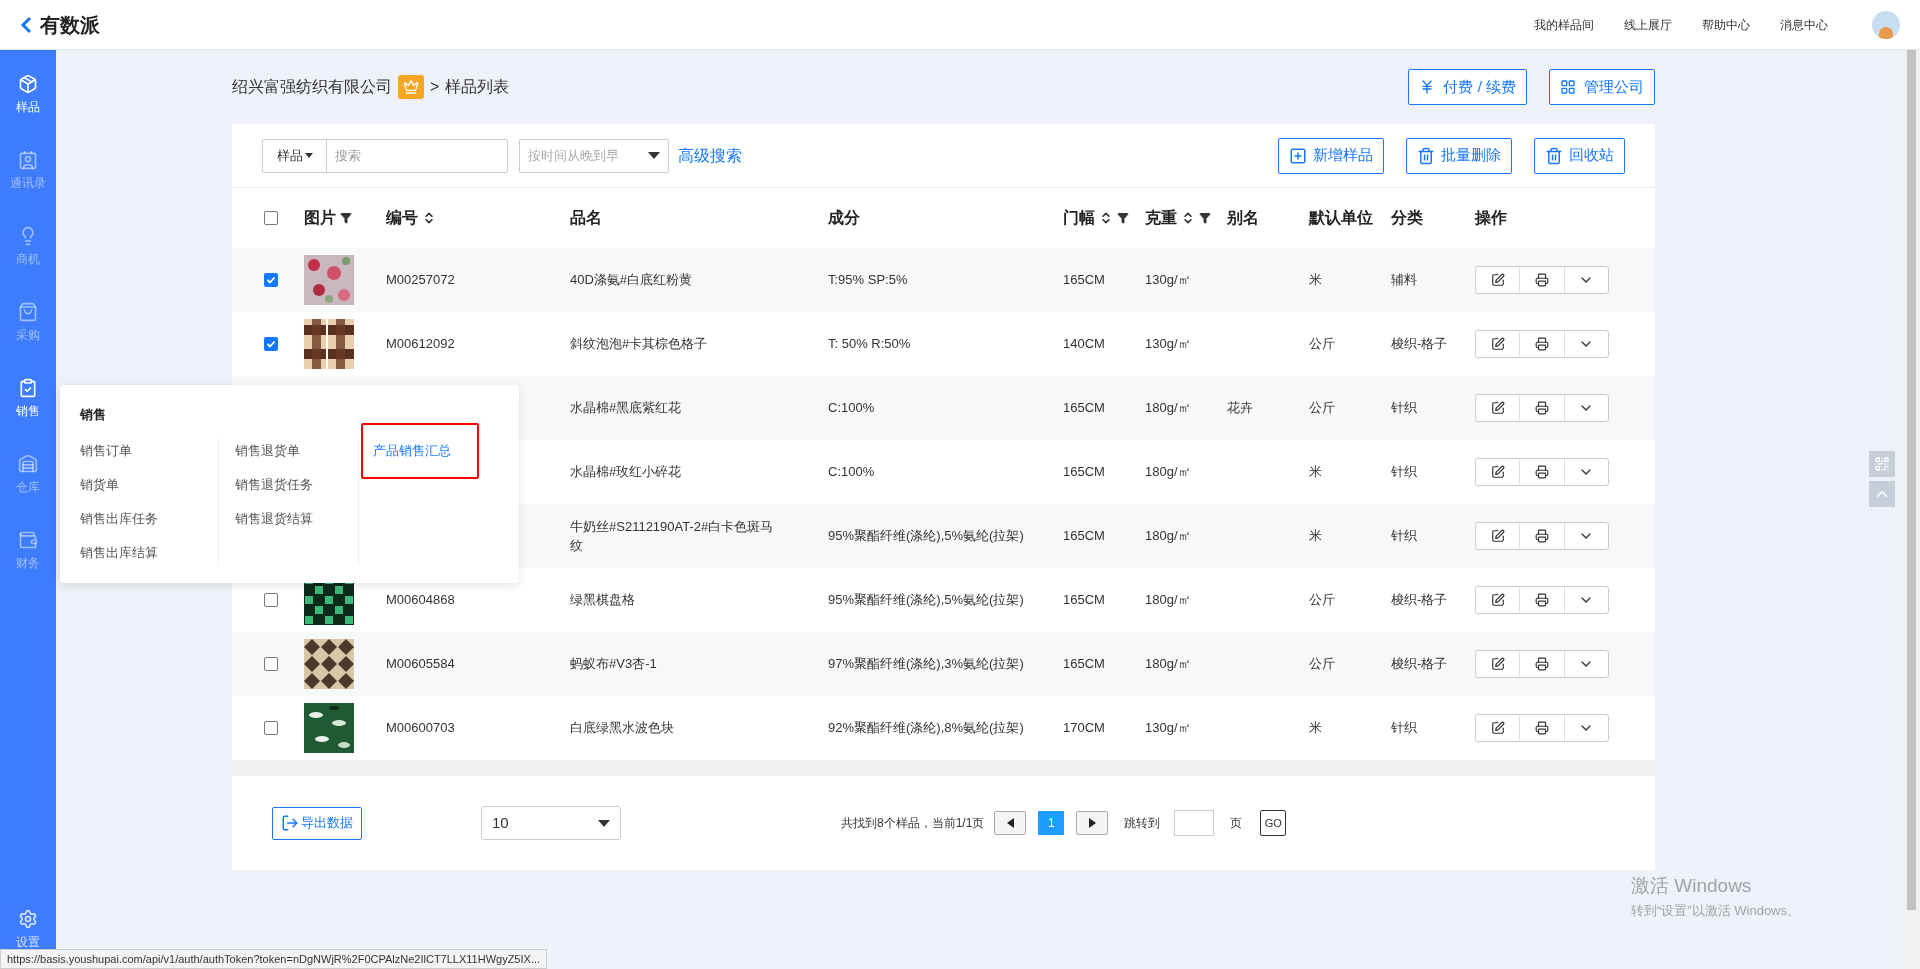  What do you see at coordinates (289, 155) in the screenshot?
I see `scope-dropdown: 样品` at bounding box center [289, 155].